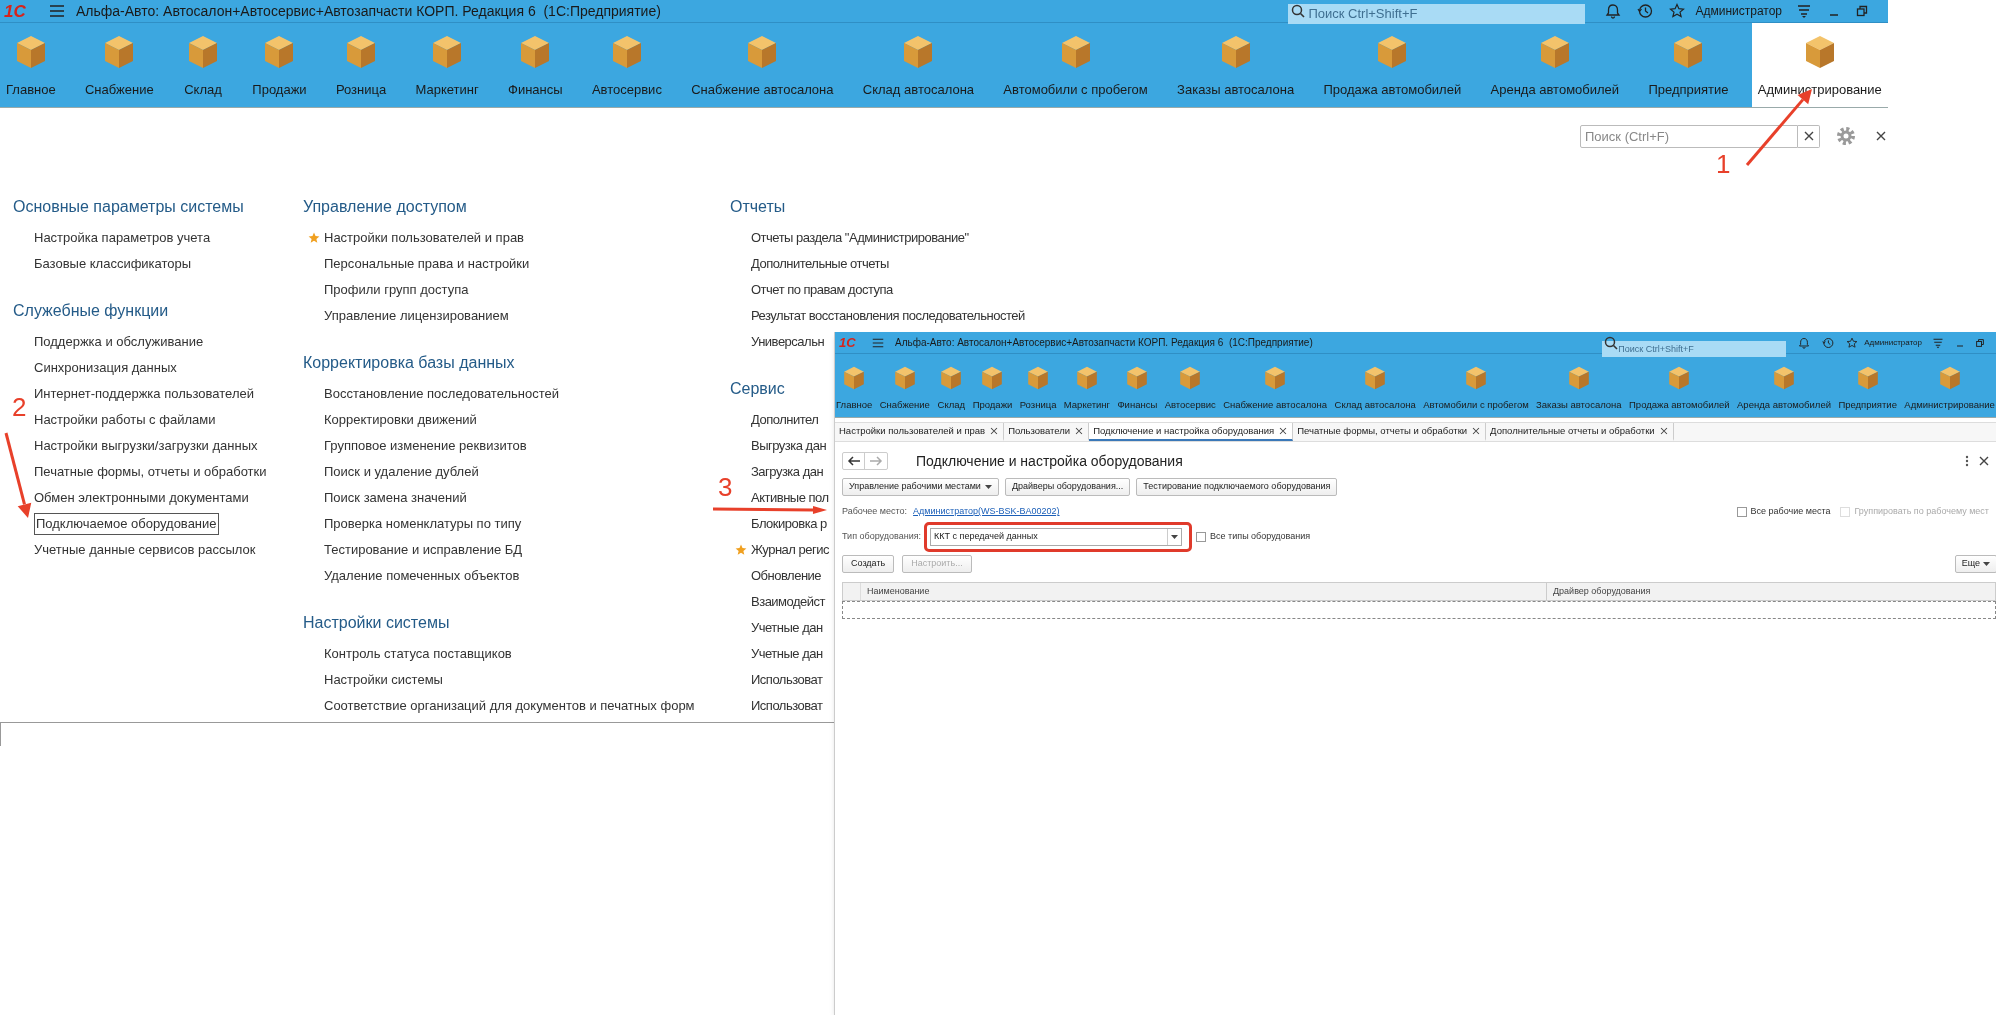 This screenshot has height=1015, width=1996. What do you see at coordinates (920, 432) in the screenshot?
I see `tab: Настройки пользователей и прав` at bounding box center [920, 432].